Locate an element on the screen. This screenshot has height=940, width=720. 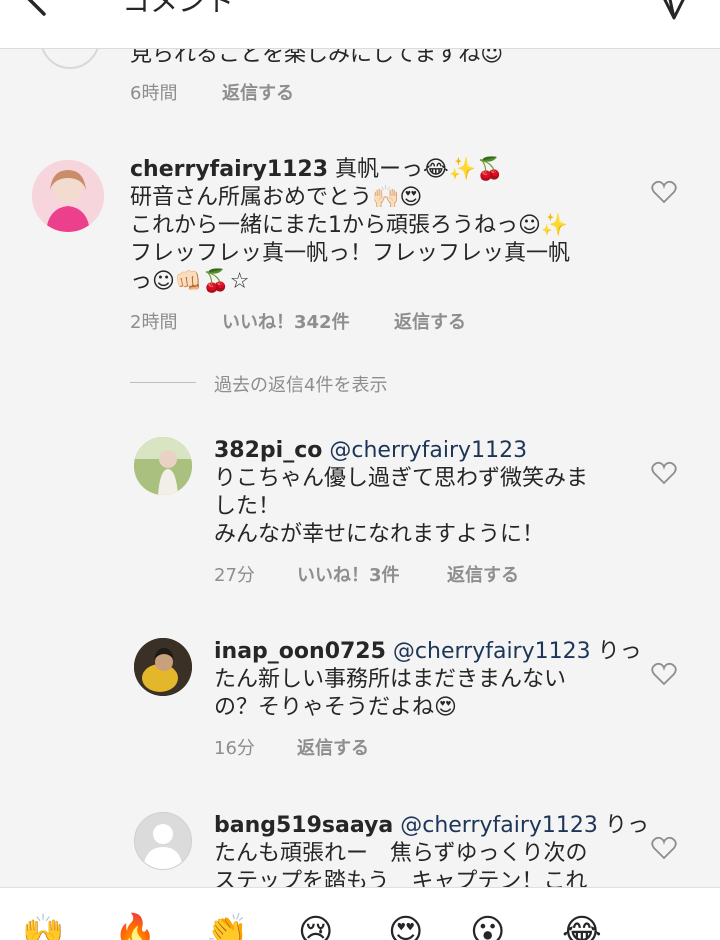
comment-text: cherryfairy1123 真帆ーっ😂✨🍒 is located at coordinates (317, 169).